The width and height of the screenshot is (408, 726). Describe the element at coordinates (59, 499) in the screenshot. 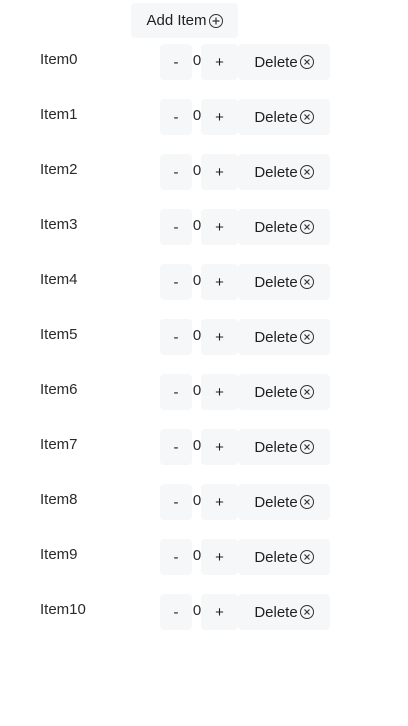

I see `item-label: Item8` at that location.